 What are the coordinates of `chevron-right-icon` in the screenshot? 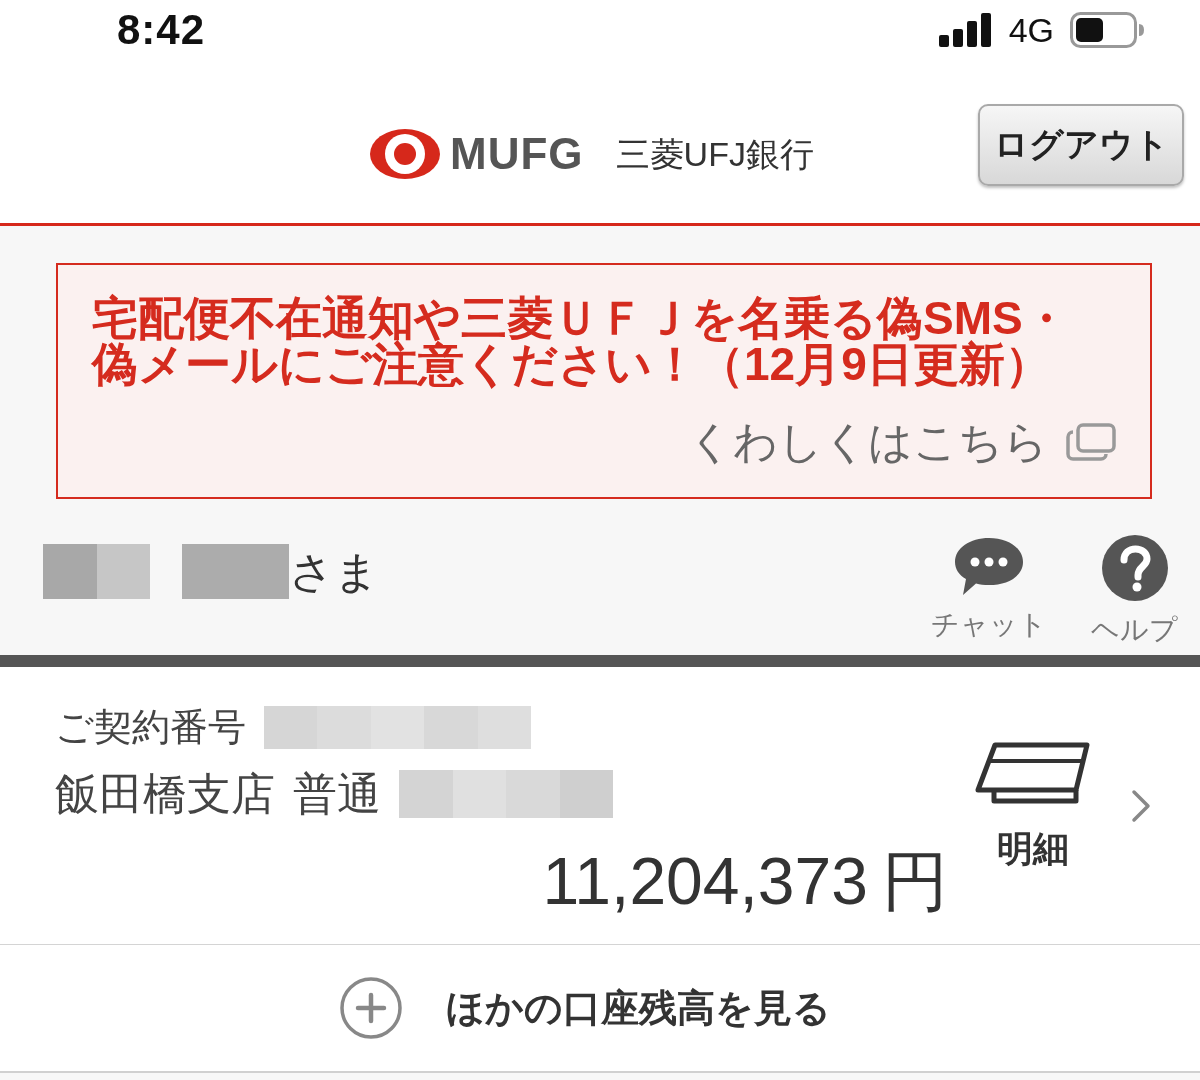 It's located at (1141, 806).